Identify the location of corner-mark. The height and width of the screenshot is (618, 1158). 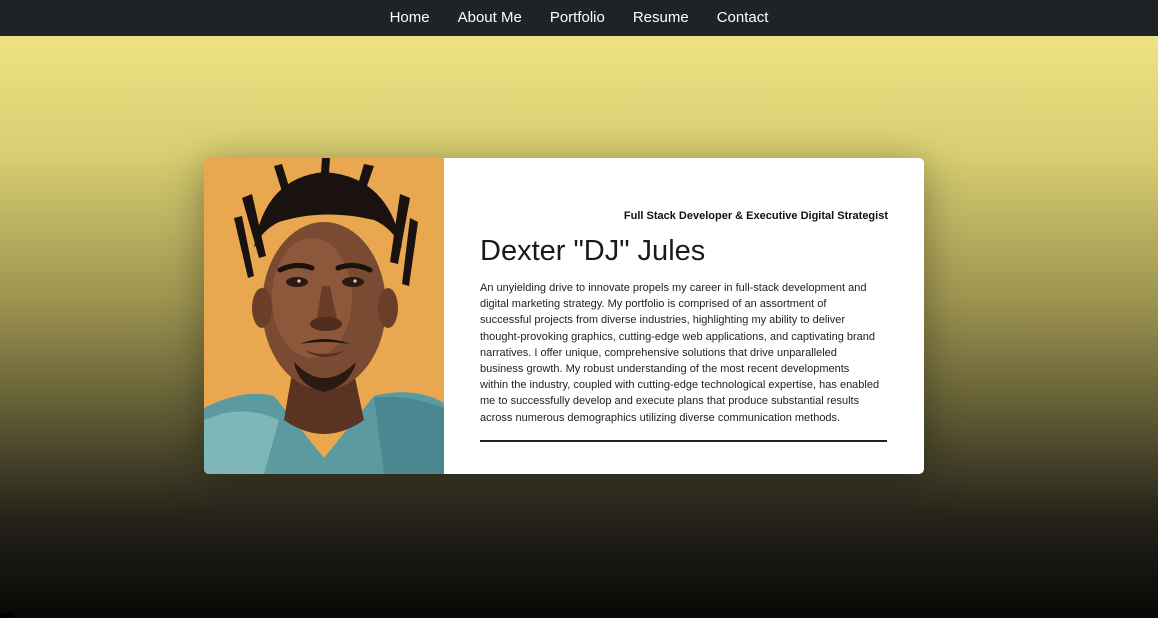
(7, 615).